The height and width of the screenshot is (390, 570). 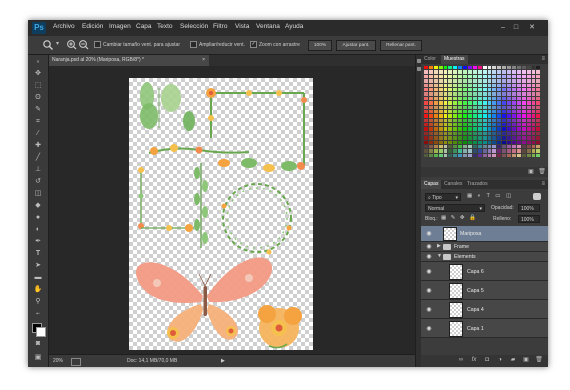 I want to click on quick-mask-icon: ◙, so click(x=38, y=344).